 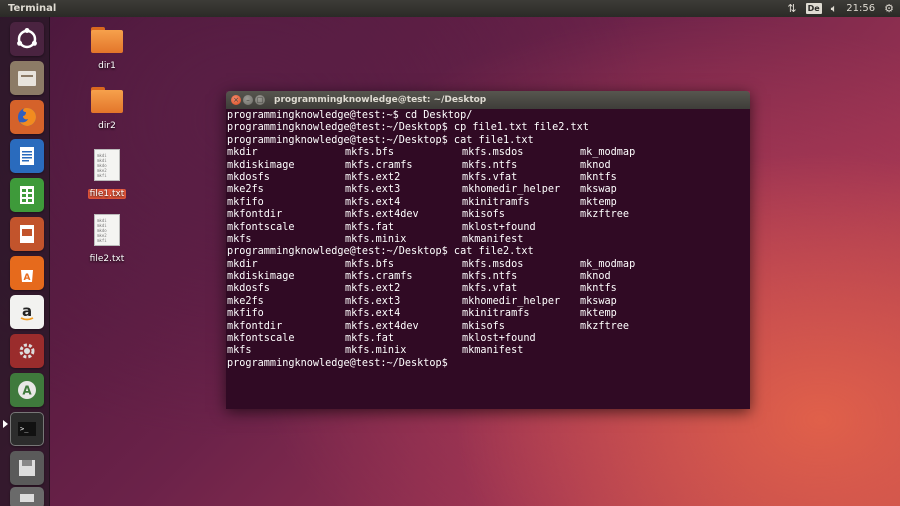 I want to click on writer-icon, so click(x=27, y=156).